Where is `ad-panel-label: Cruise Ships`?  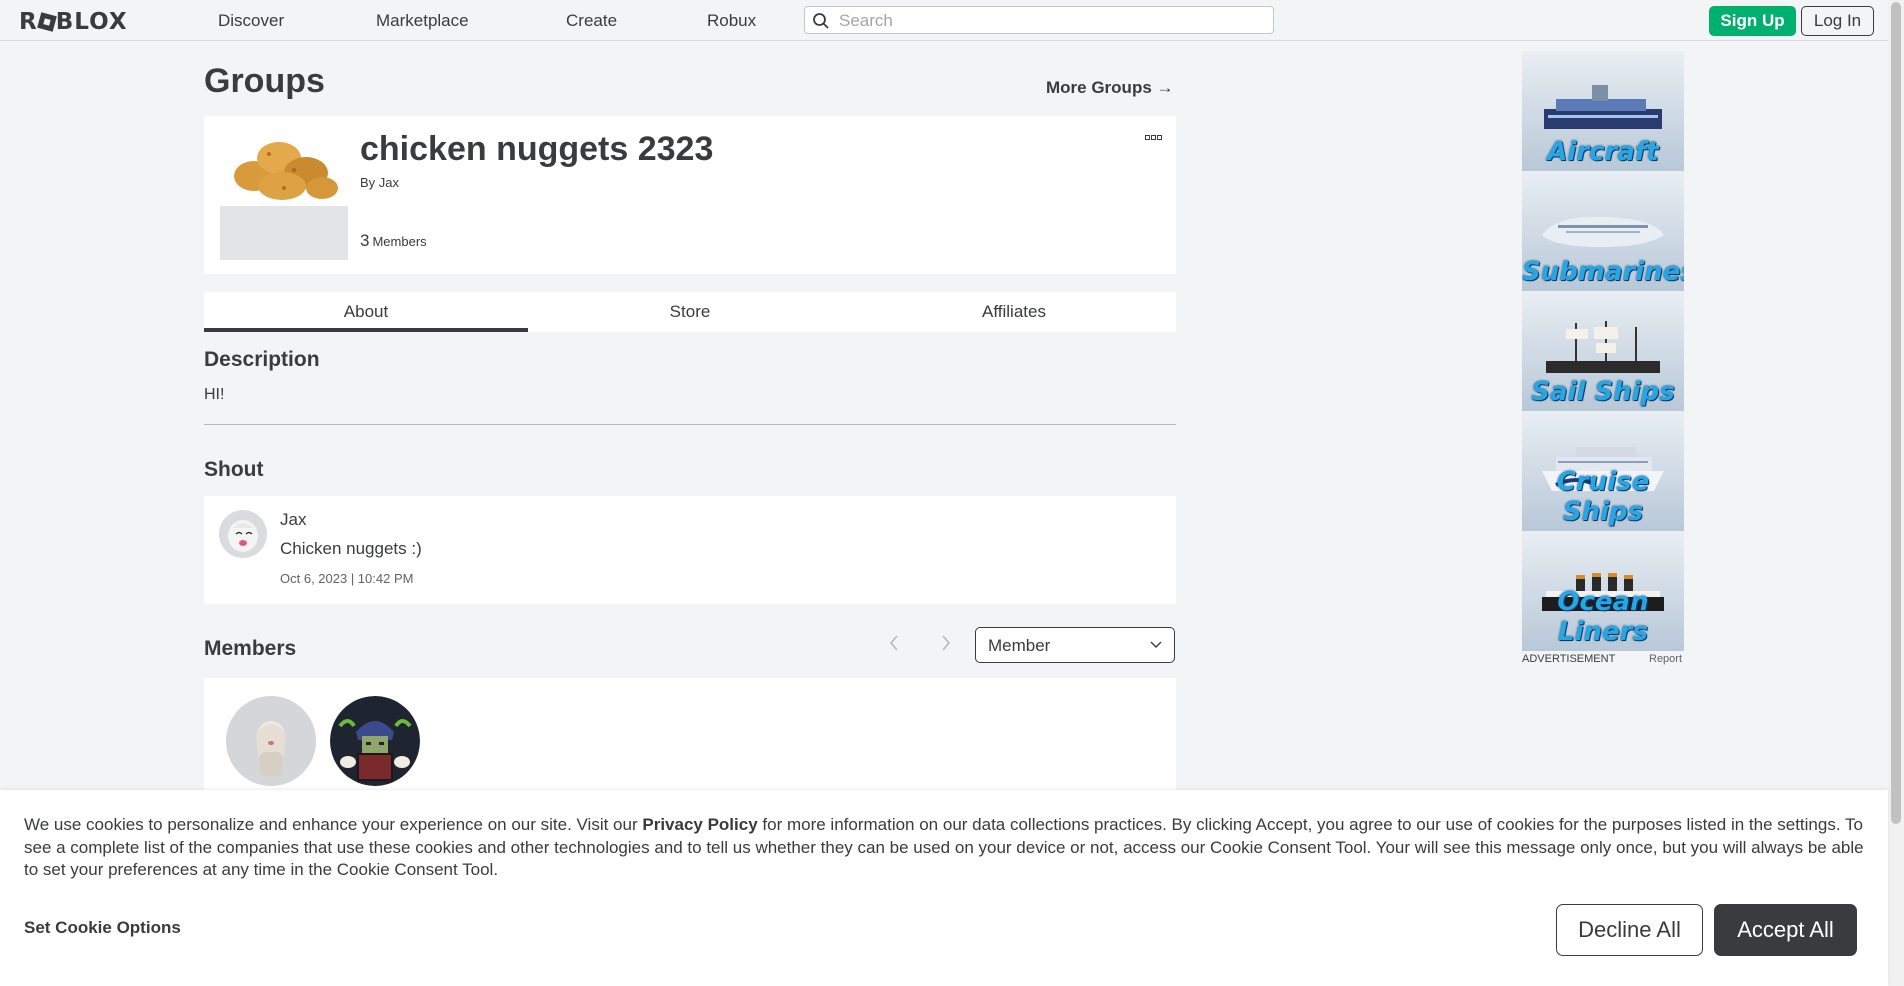
ad-panel-label: Cruise Ships is located at coordinates (1603, 497).